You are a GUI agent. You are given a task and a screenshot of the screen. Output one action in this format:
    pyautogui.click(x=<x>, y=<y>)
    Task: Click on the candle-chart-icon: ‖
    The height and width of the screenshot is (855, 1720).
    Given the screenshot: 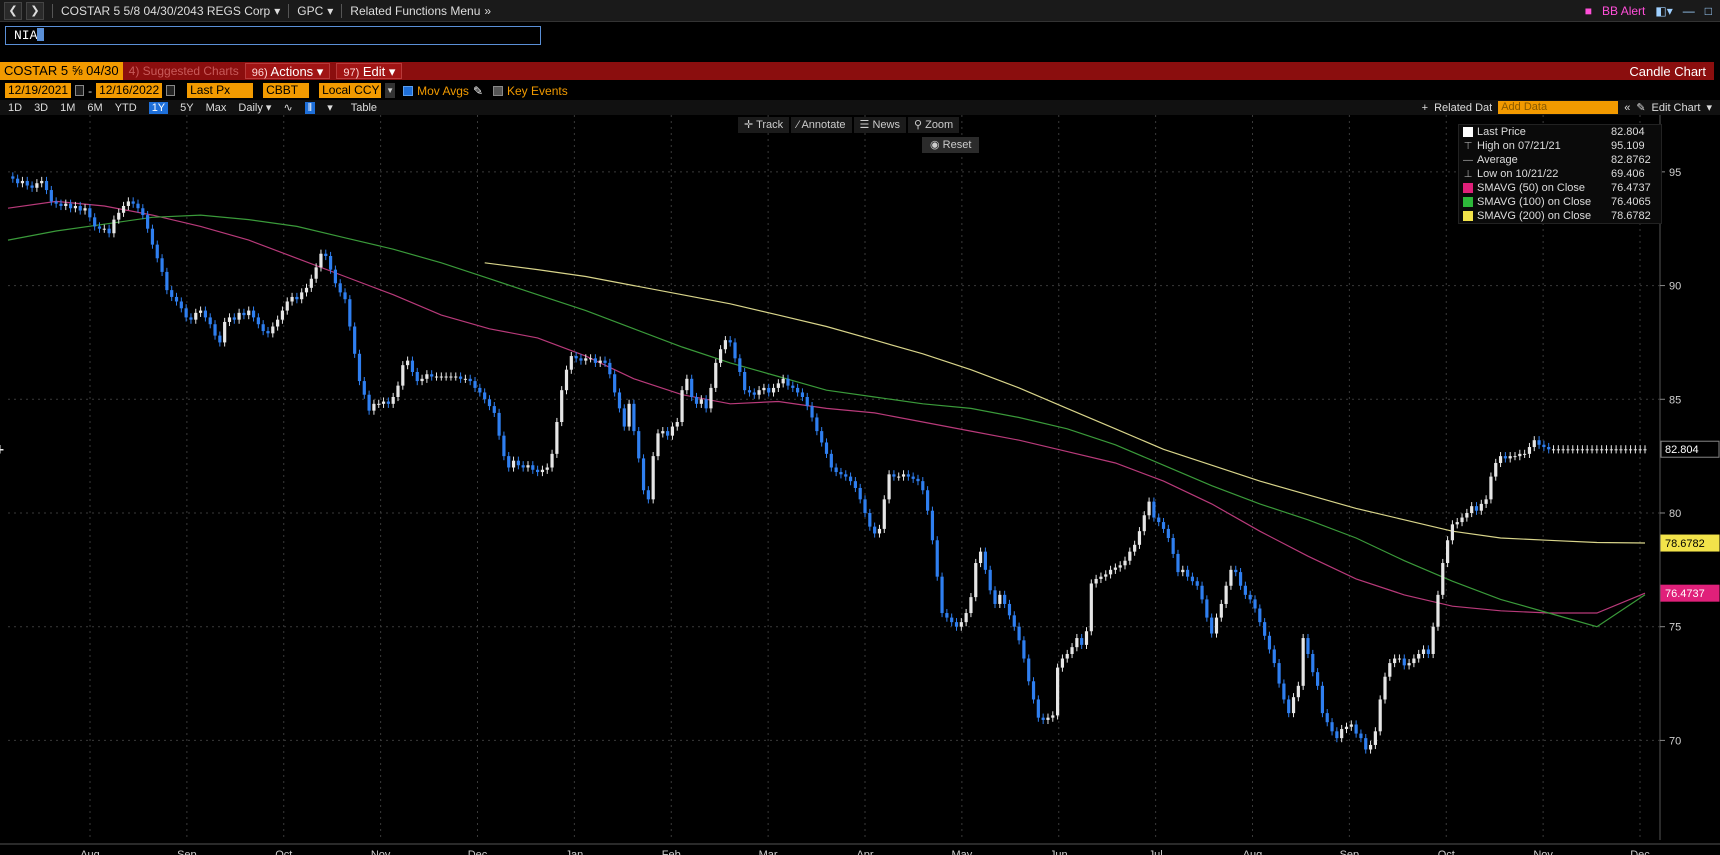 What is the action you would take?
    pyautogui.click(x=310, y=107)
    